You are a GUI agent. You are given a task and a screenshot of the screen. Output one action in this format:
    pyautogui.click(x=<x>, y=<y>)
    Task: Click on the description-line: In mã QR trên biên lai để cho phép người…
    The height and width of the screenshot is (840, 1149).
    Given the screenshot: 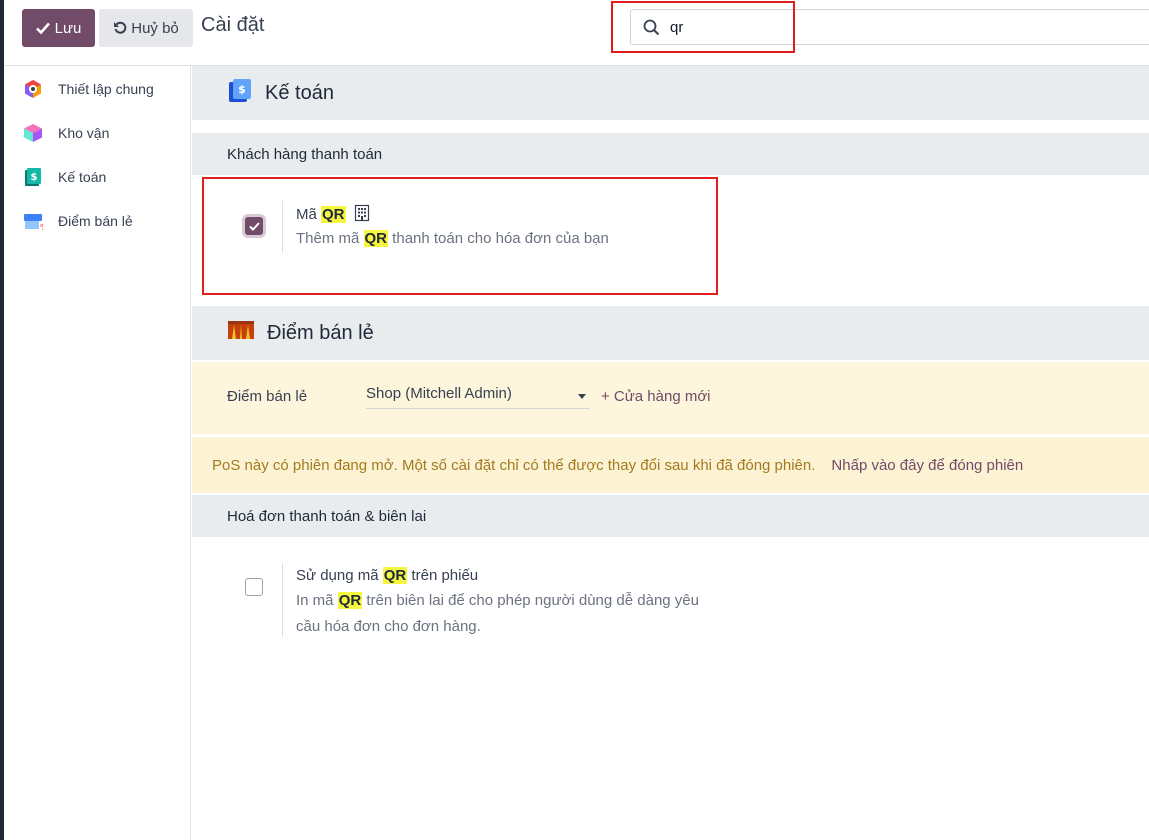 What is the action you would take?
    pyautogui.click(x=497, y=600)
    